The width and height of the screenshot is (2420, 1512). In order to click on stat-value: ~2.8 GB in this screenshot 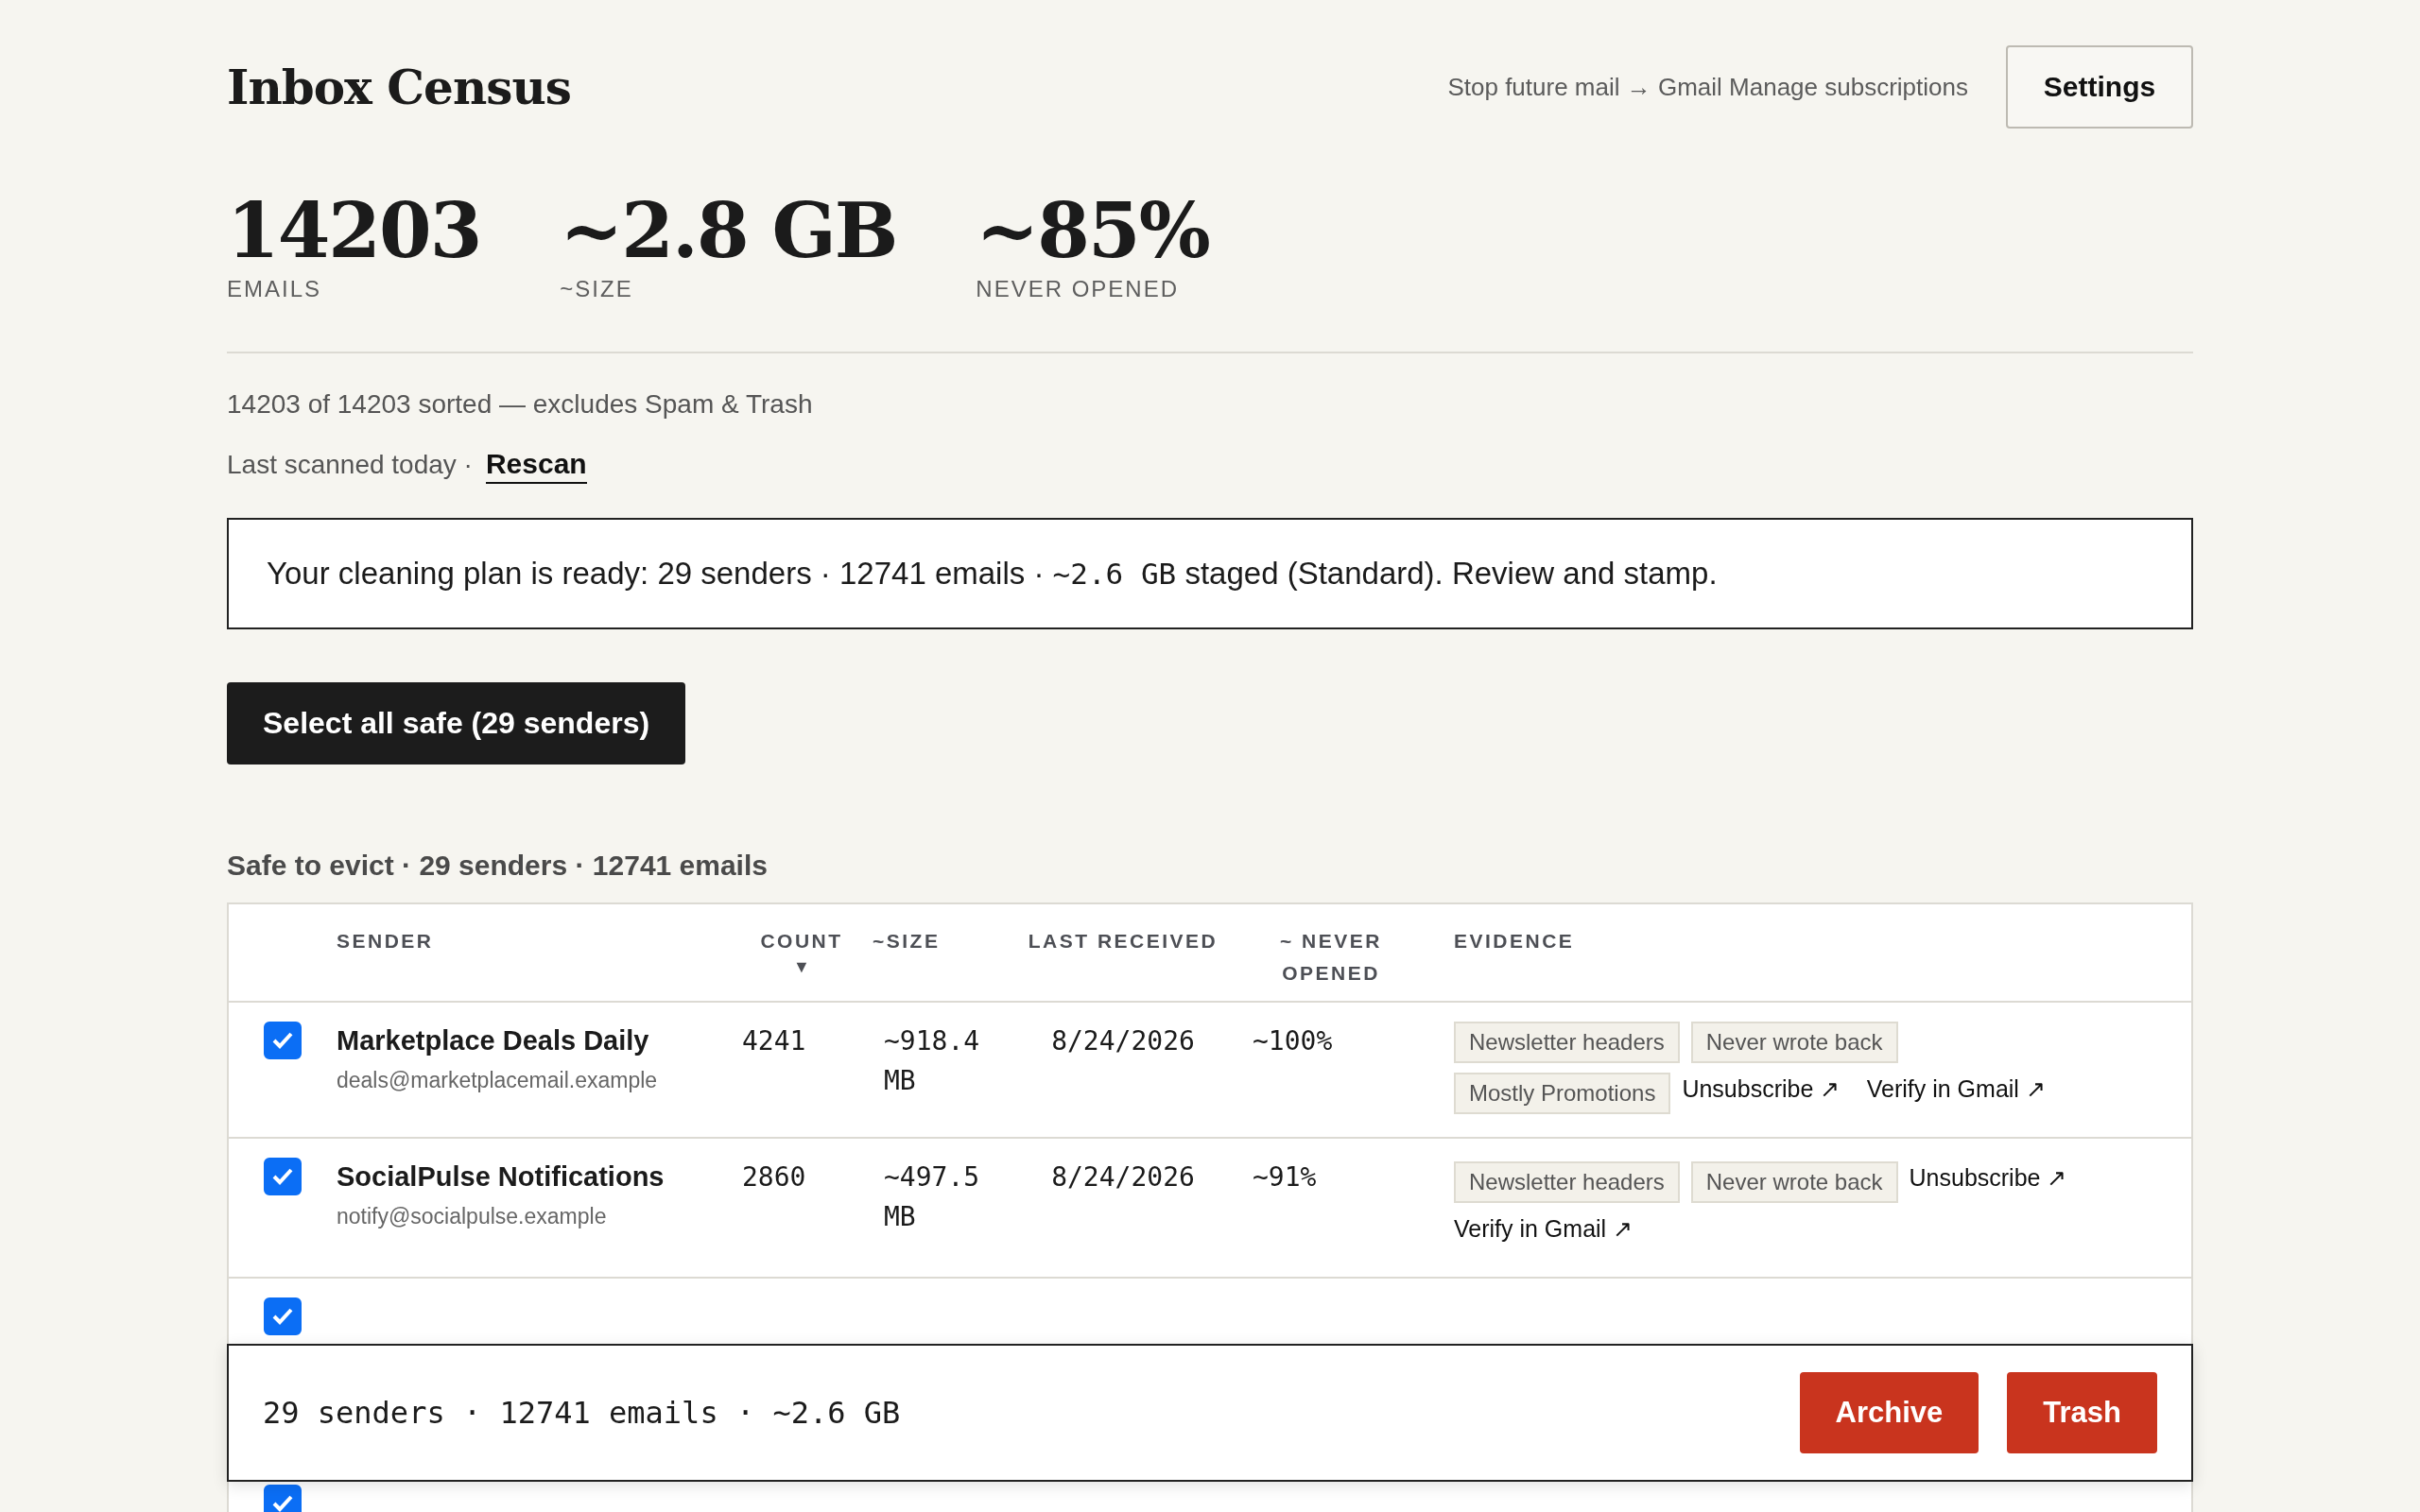, I will do `click(728, 230)`.